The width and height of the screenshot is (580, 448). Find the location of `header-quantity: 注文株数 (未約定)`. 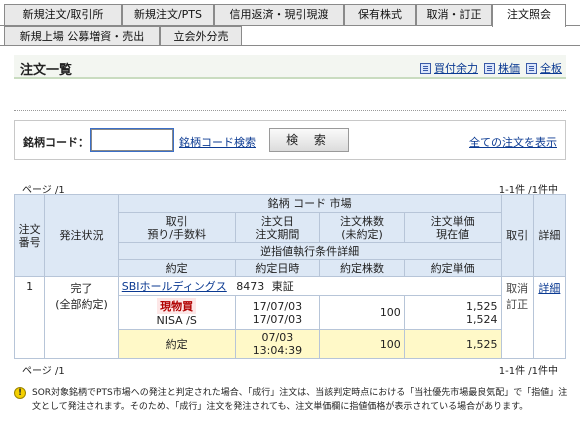

header-quantity: 注文株数 (未約定) is located at coordinates (362, 227).